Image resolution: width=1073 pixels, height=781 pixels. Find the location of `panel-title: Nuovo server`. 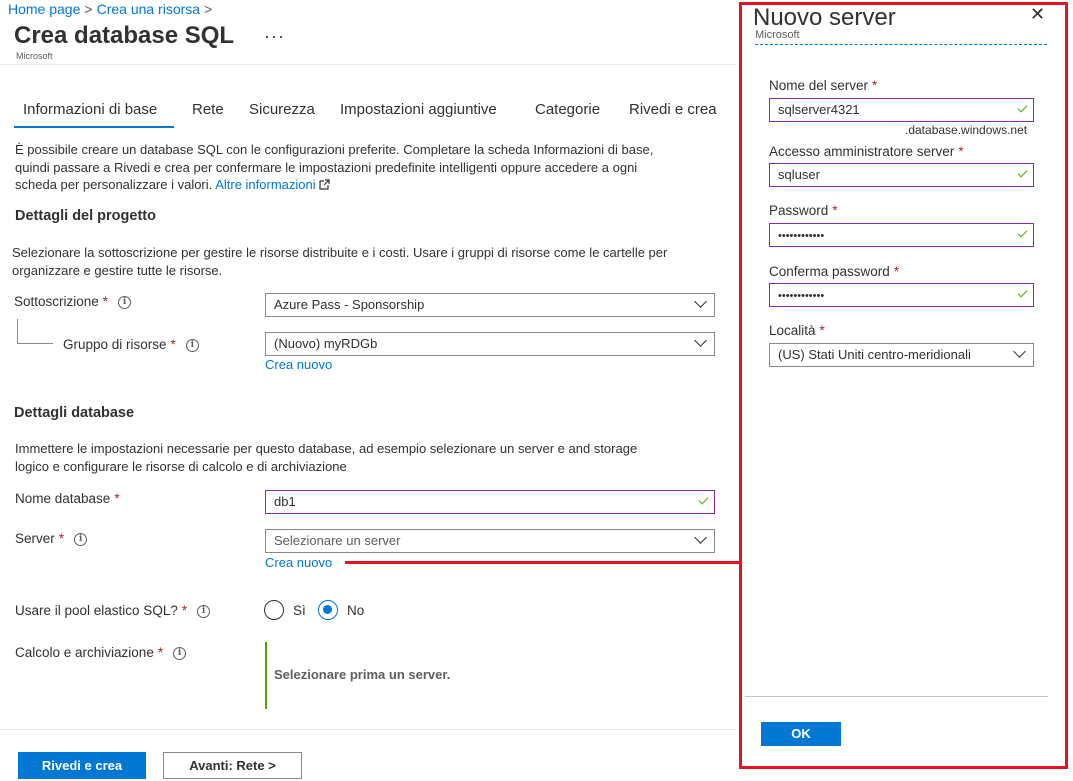

panel-title: Nuovo server is located at coordinates (824, 17).